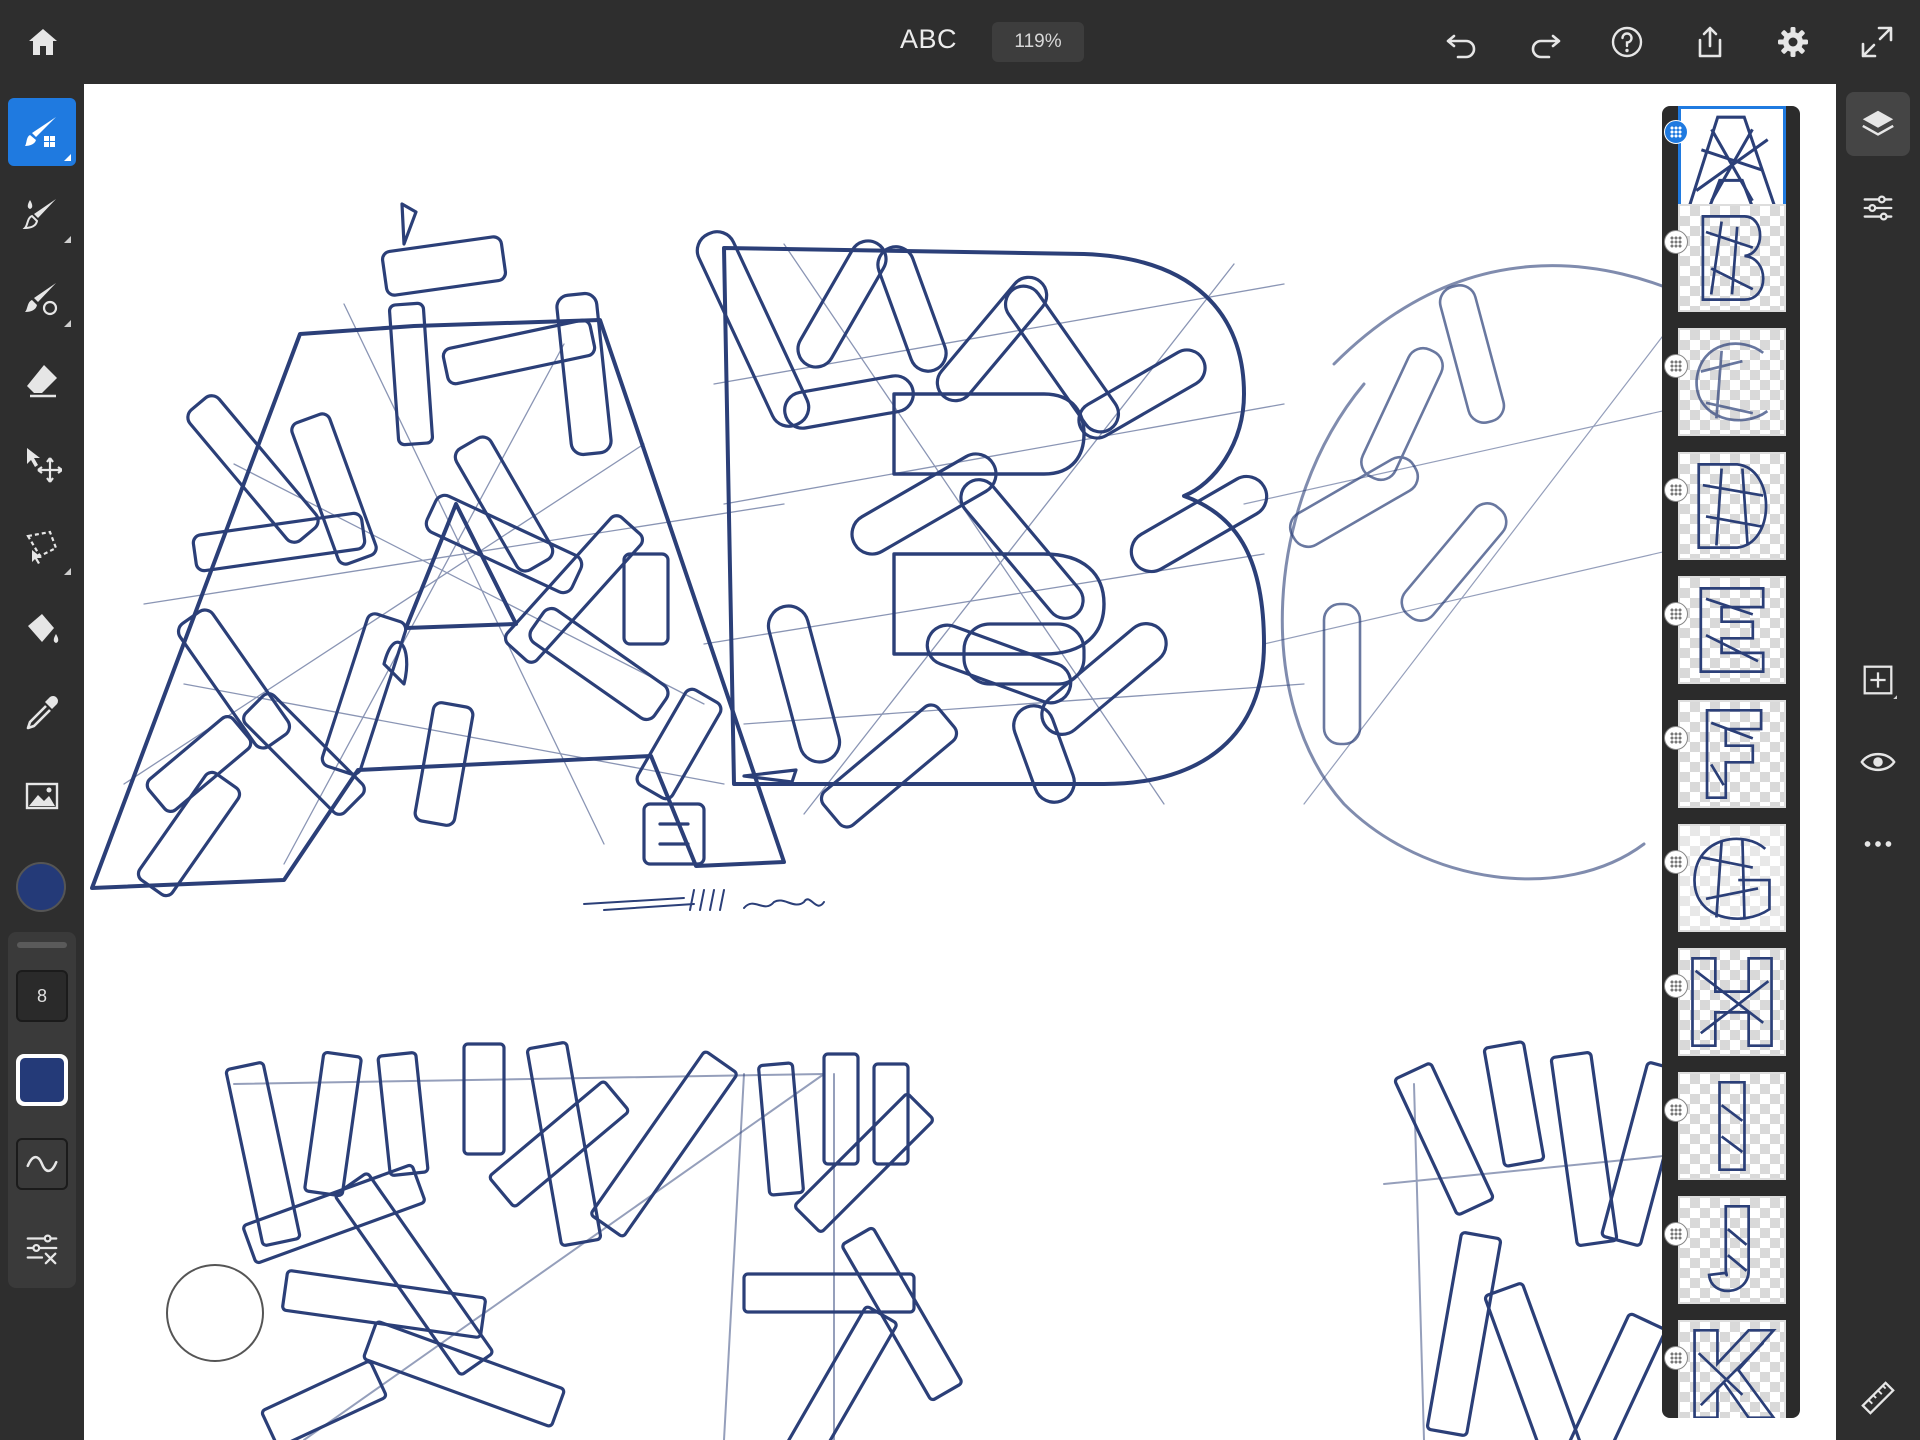  Describe the element at coordinates (1732, 1250) in the screenshot. I see `layer-thumbnail-j` at that location.